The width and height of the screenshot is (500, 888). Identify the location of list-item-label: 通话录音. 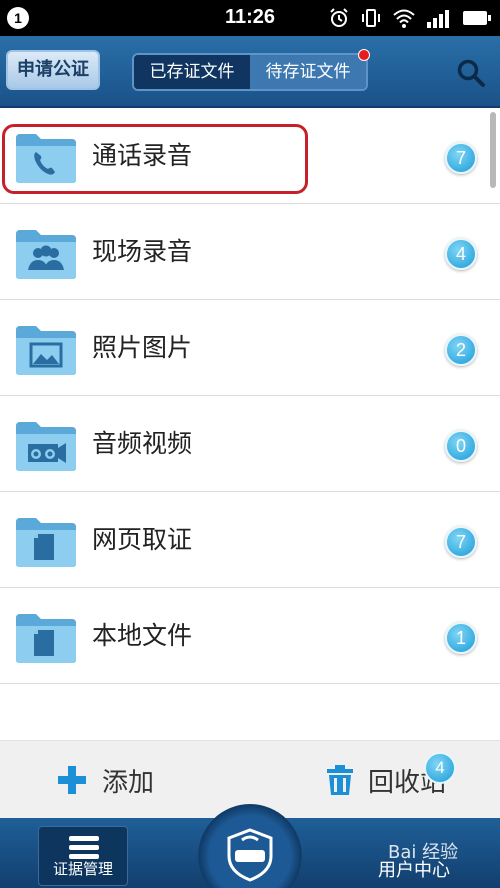
(142, 155).